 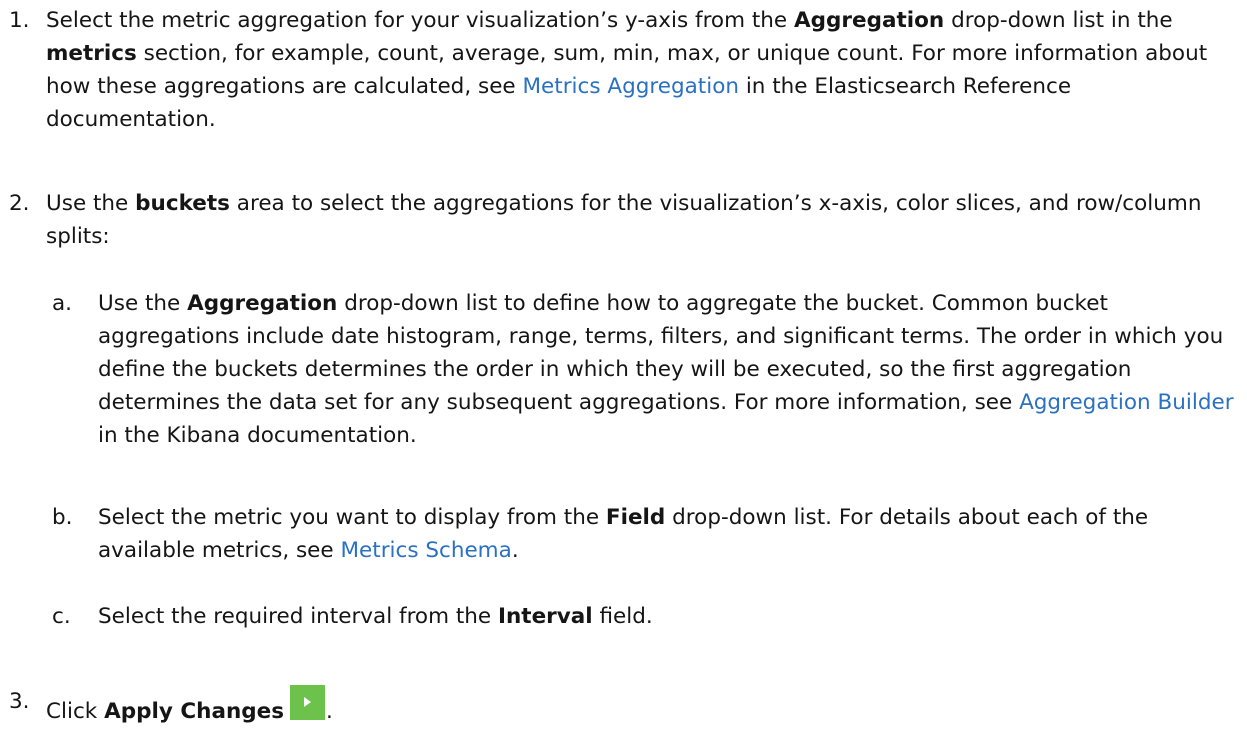 What do you see at coordinates (635, 517) in the screenshot?
I see `field-term: Field` at bounding box center [635, 517].